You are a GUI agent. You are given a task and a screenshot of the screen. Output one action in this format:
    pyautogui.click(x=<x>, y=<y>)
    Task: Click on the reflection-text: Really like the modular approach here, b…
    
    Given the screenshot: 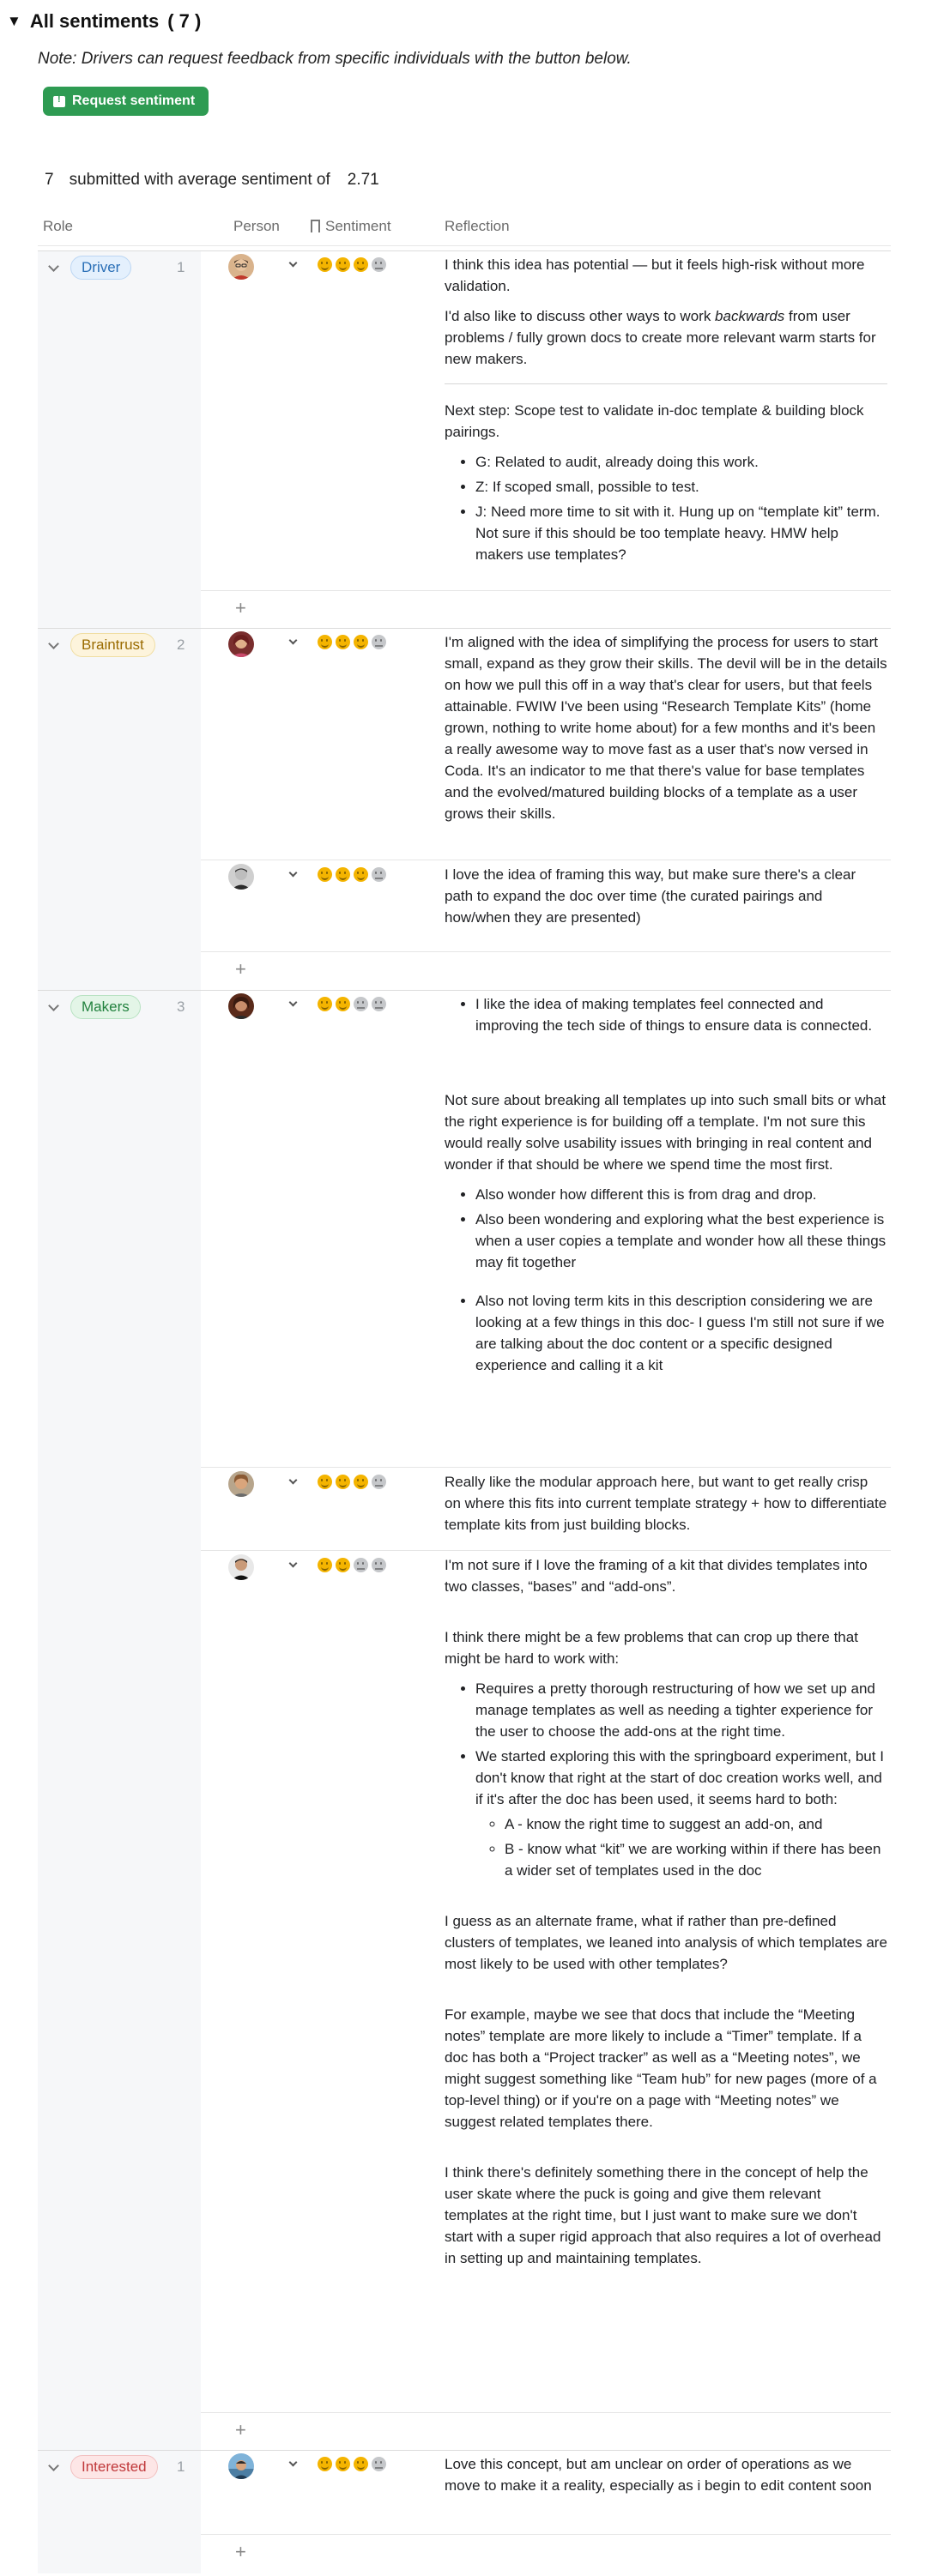 What is the action you would take?
    pyautogui.click(x=666, y=1507)
    